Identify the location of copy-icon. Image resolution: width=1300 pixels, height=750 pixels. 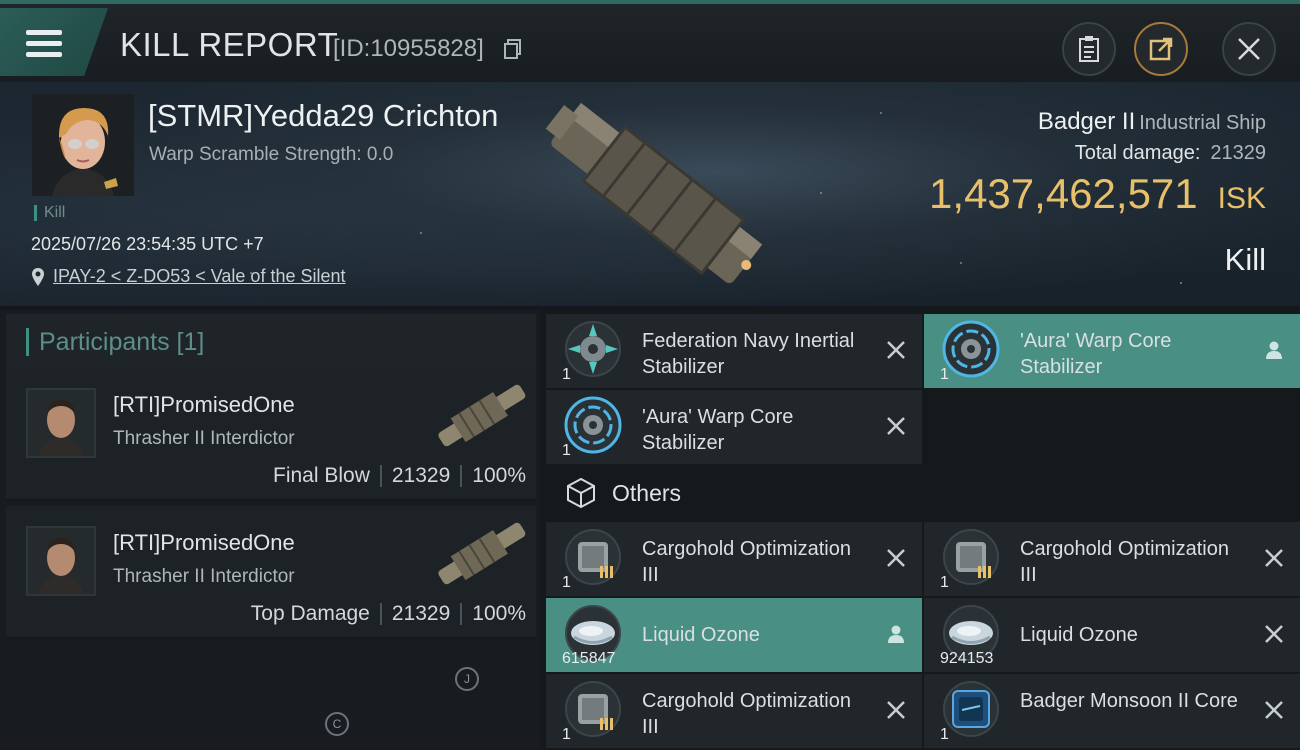
(513, 49).